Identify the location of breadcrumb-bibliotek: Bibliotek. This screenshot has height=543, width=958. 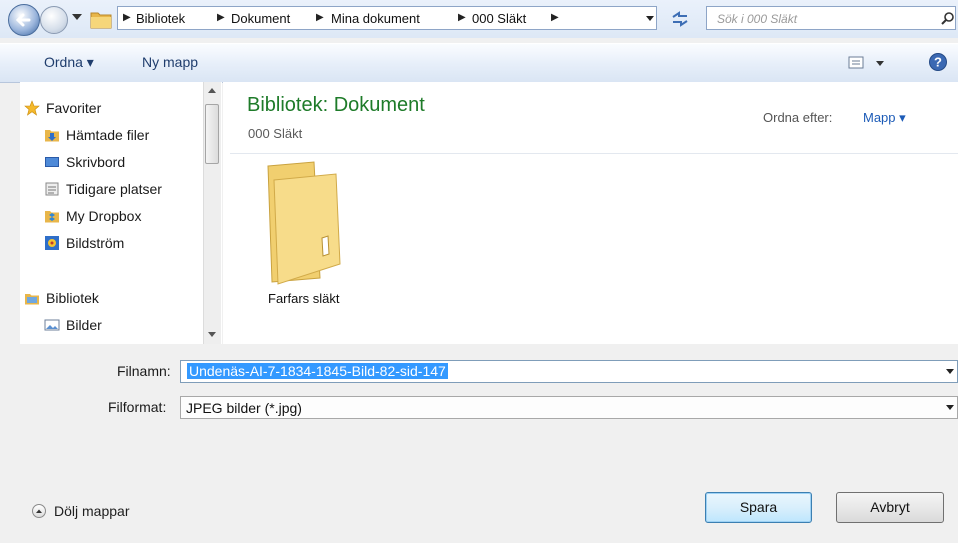
(160, 18).